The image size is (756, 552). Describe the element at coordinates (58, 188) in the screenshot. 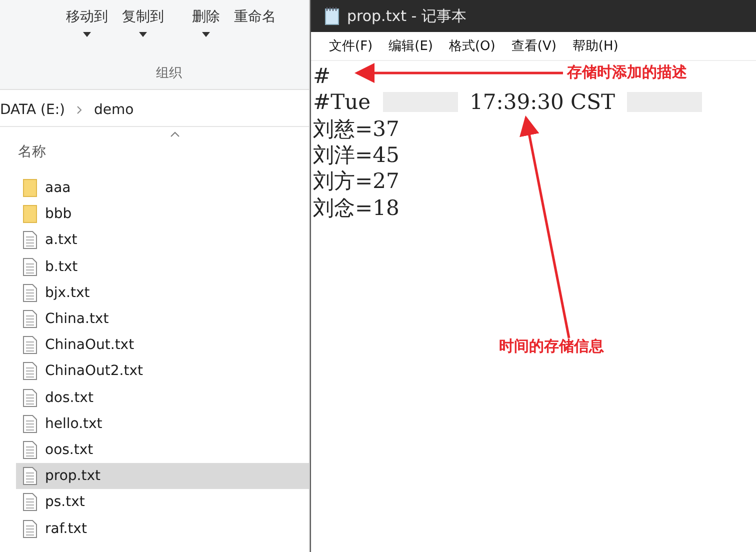

I see `file-name: aaa` at that location.